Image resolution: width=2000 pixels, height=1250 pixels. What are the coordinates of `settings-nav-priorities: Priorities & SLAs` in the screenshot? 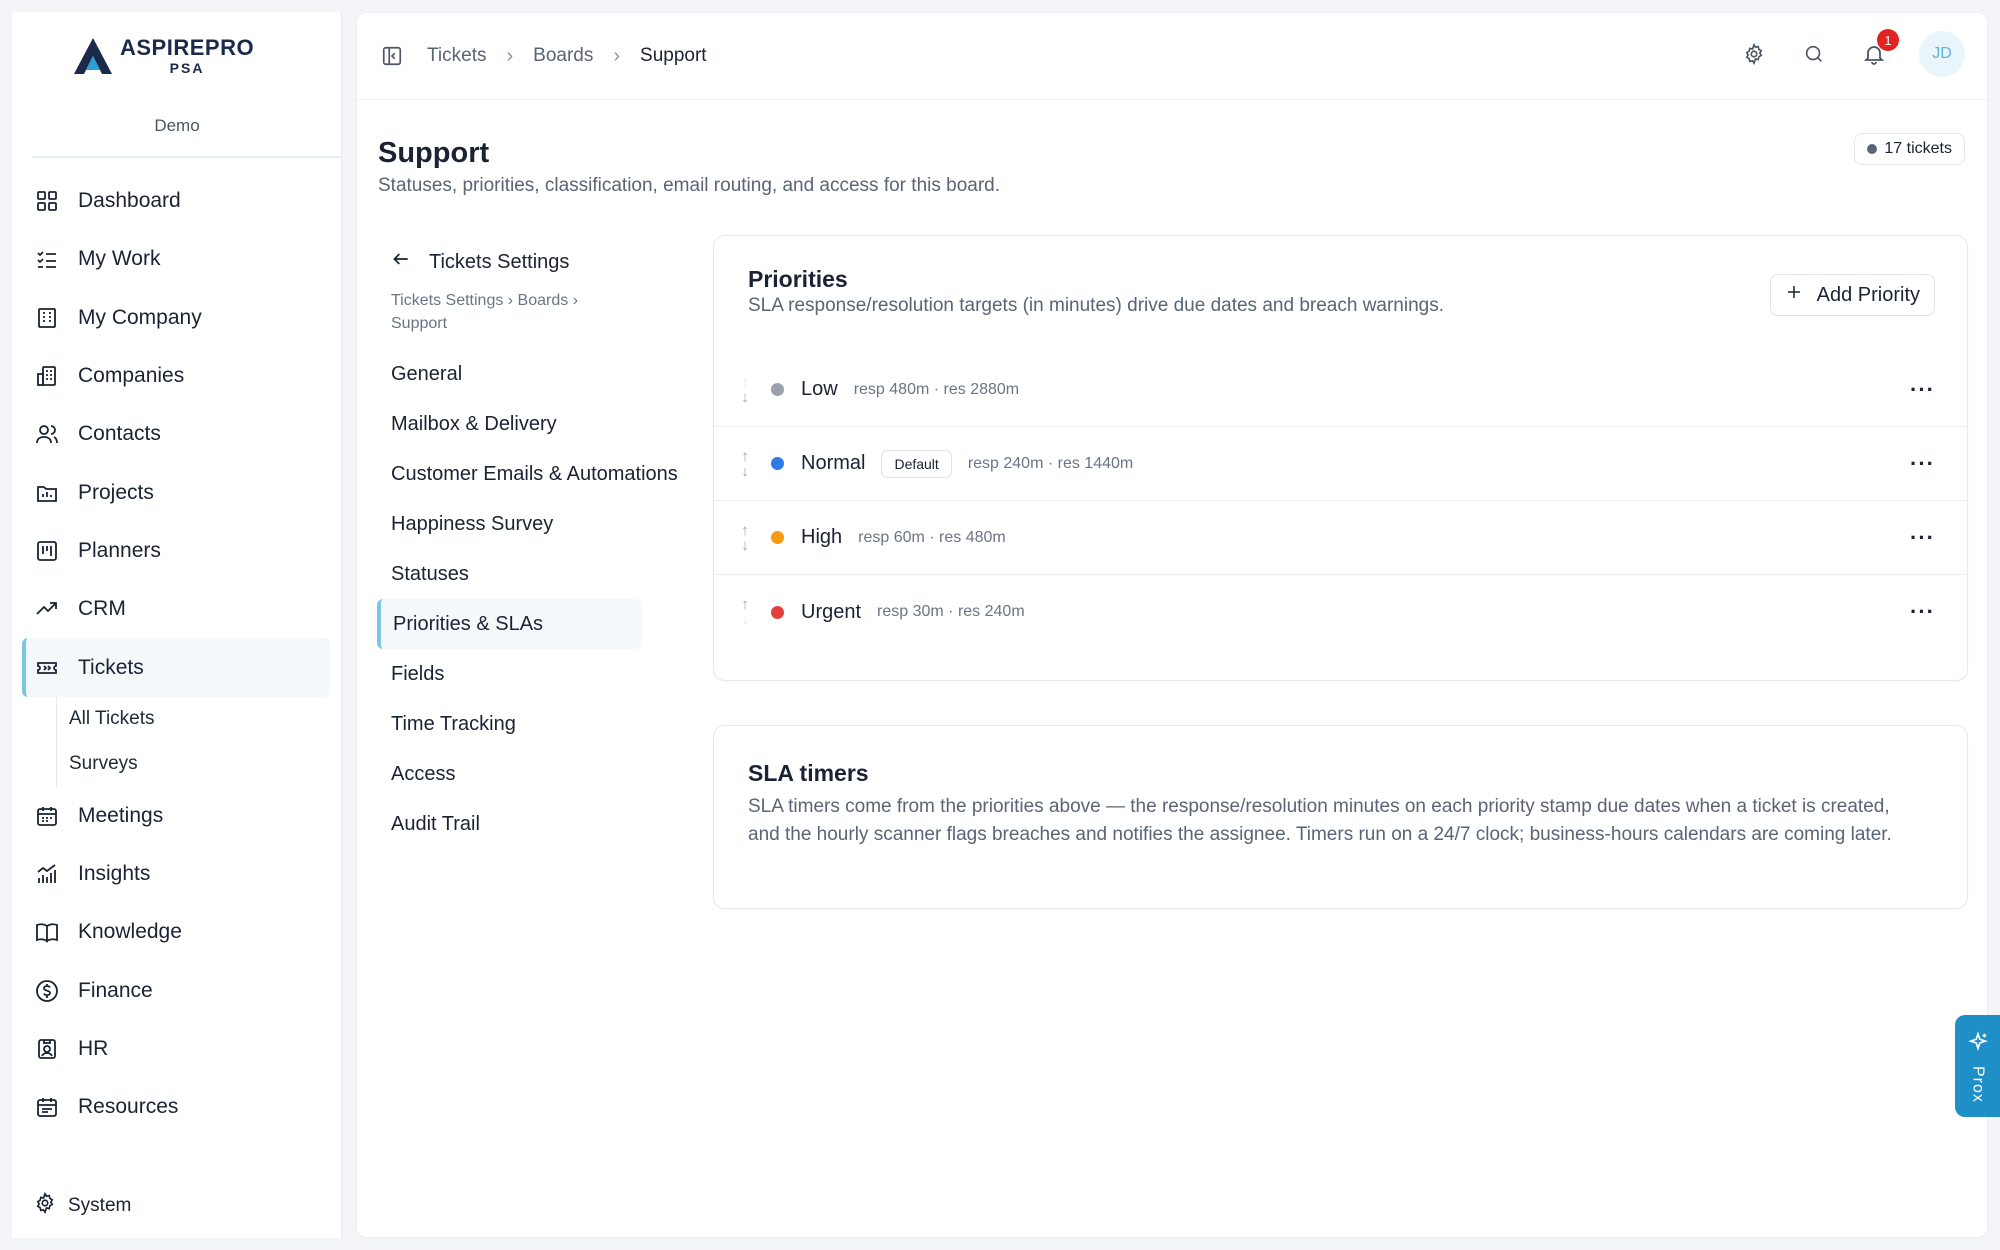 It's located at (509, 624).